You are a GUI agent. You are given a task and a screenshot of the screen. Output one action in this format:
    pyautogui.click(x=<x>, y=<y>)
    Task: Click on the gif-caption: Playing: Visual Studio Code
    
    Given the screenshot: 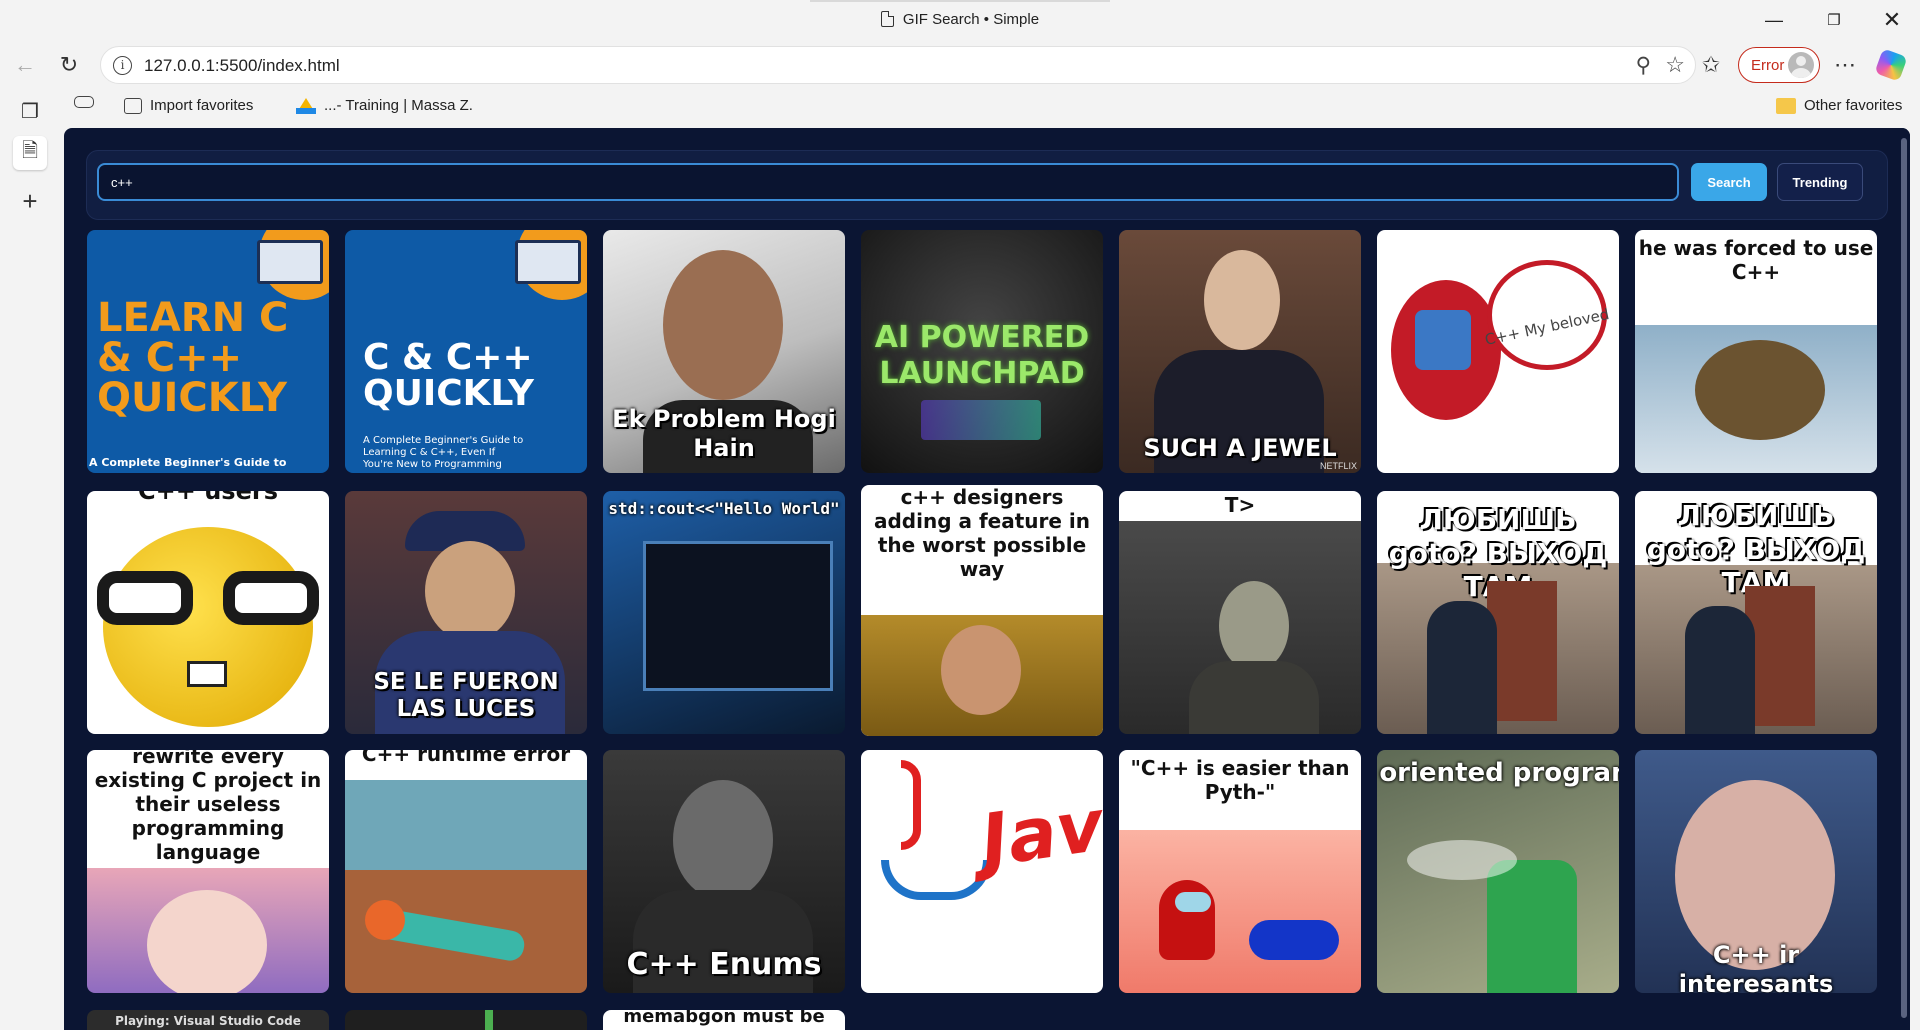 What is the action you would take?
    pyautogui.click(x=208, y=1021)
    